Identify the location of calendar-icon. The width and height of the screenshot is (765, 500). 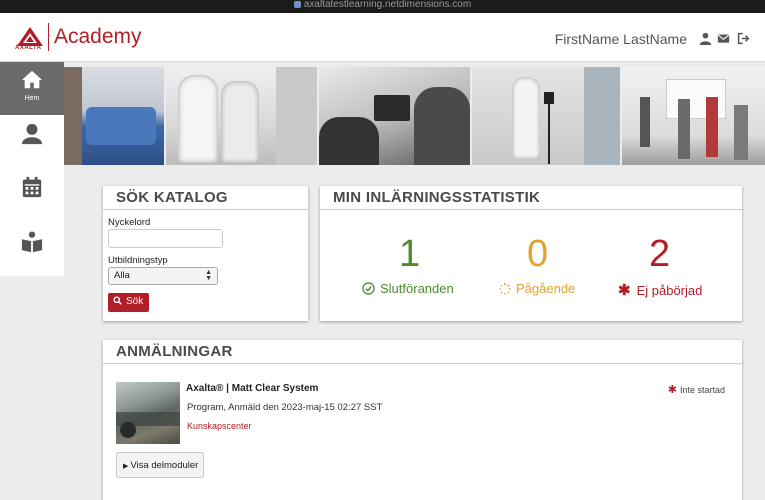
(32, 187).